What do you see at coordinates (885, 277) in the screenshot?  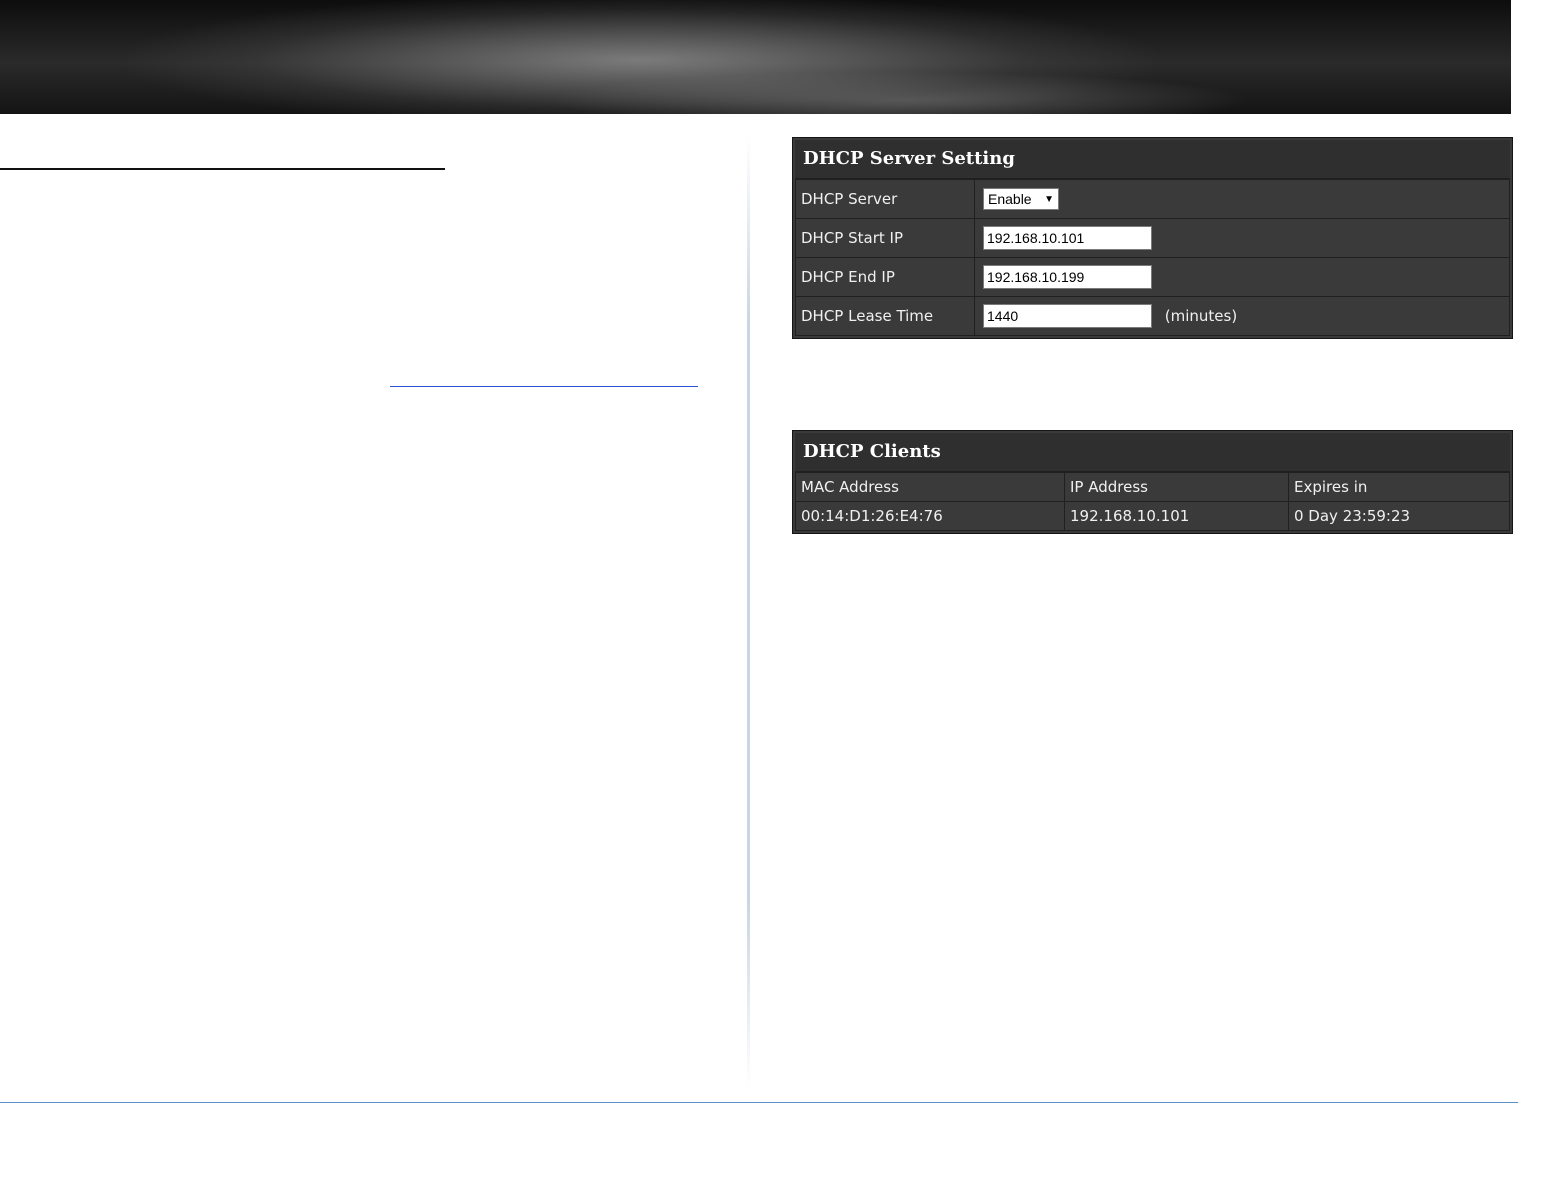 I see `setting-label: DHCP End IP` at bounding box center [885, 277].